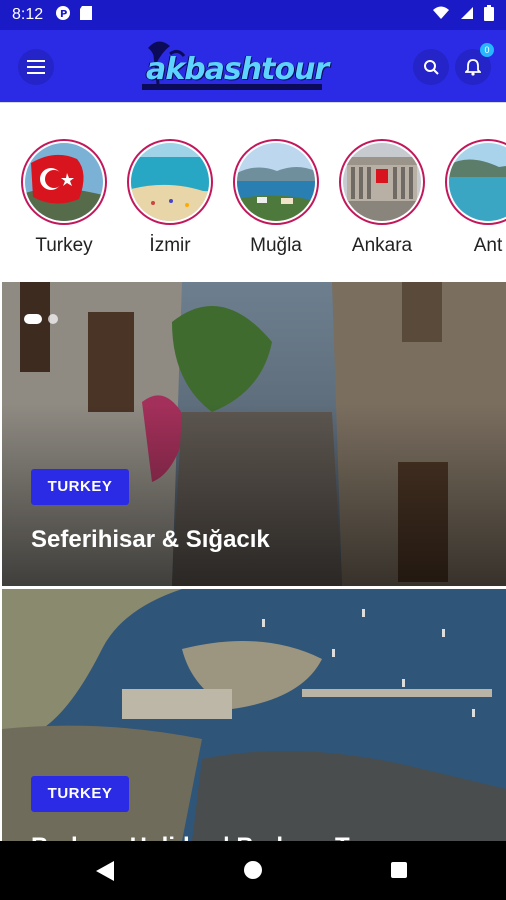 The width and height of the screenshot is (506, 900). I want to click on carousel-dot-active, so click(33, 319).